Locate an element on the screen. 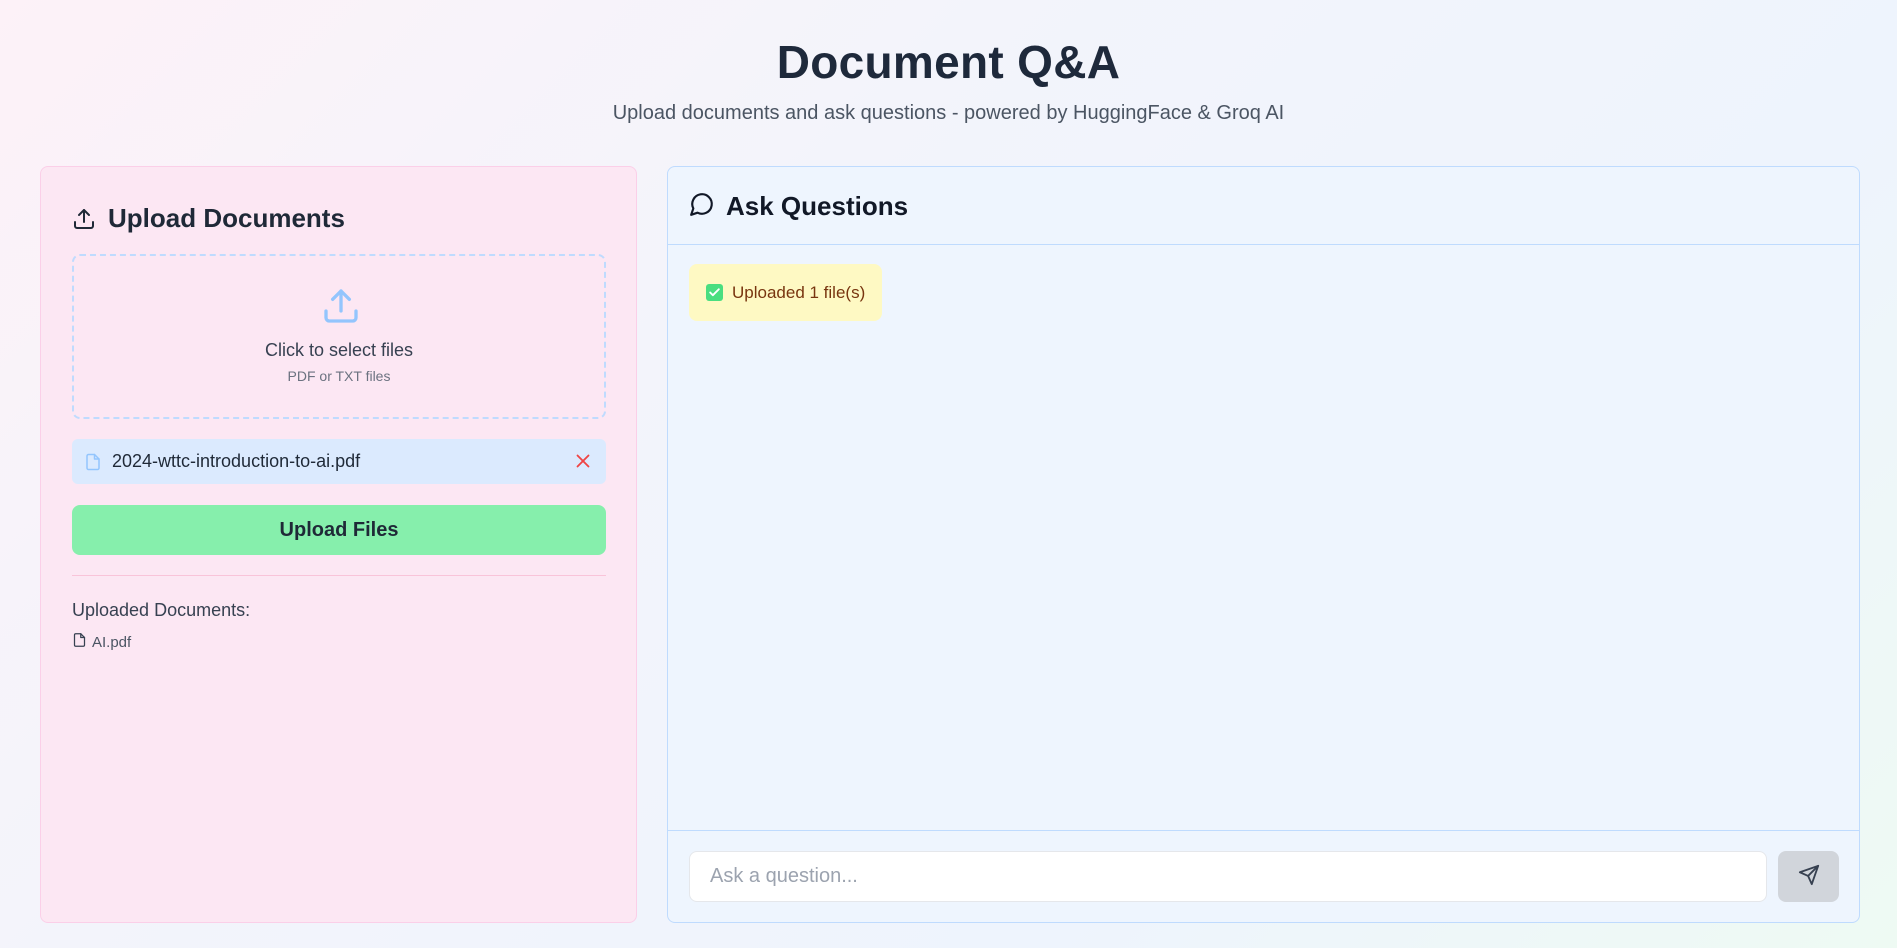 The height and width of the screenshot is (948, 1897). selected-file-name: 2024-wttc-introduction-to-ai.pdf is located at coordinates (236, 461).